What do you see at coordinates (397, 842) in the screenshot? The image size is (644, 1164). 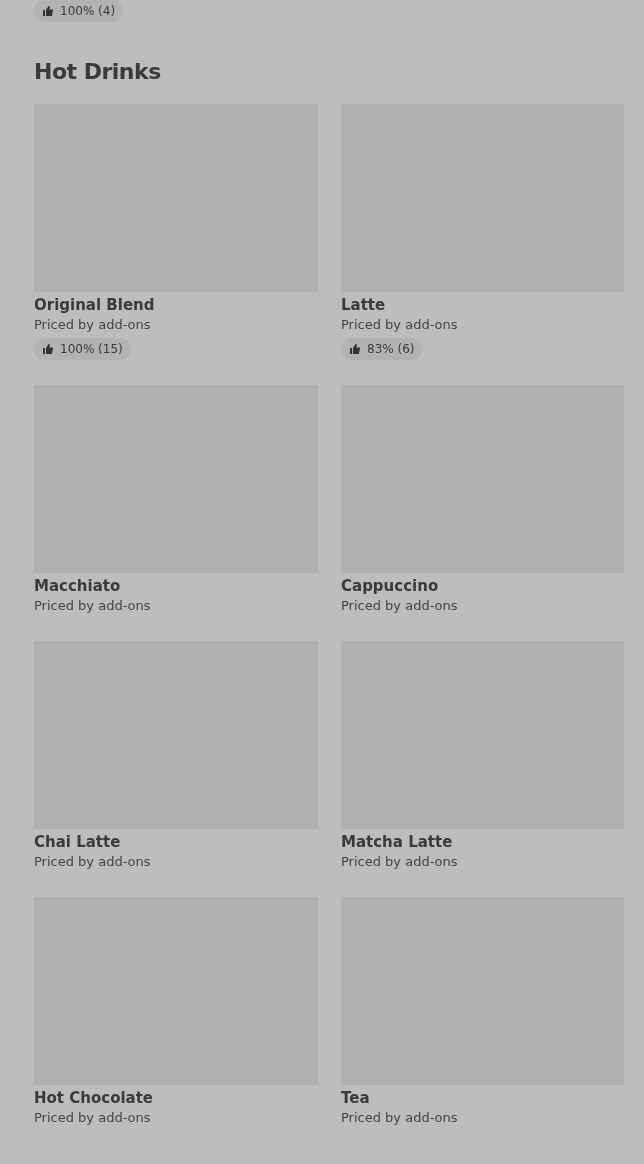 I see `item-name: Matcha Latte` at bounding box center [397, 842].